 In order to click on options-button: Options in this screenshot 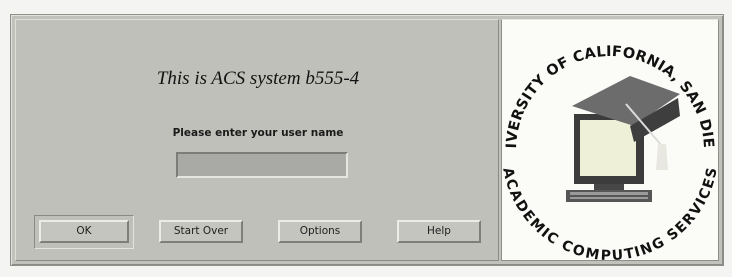, I will do `click(320, 231)`.